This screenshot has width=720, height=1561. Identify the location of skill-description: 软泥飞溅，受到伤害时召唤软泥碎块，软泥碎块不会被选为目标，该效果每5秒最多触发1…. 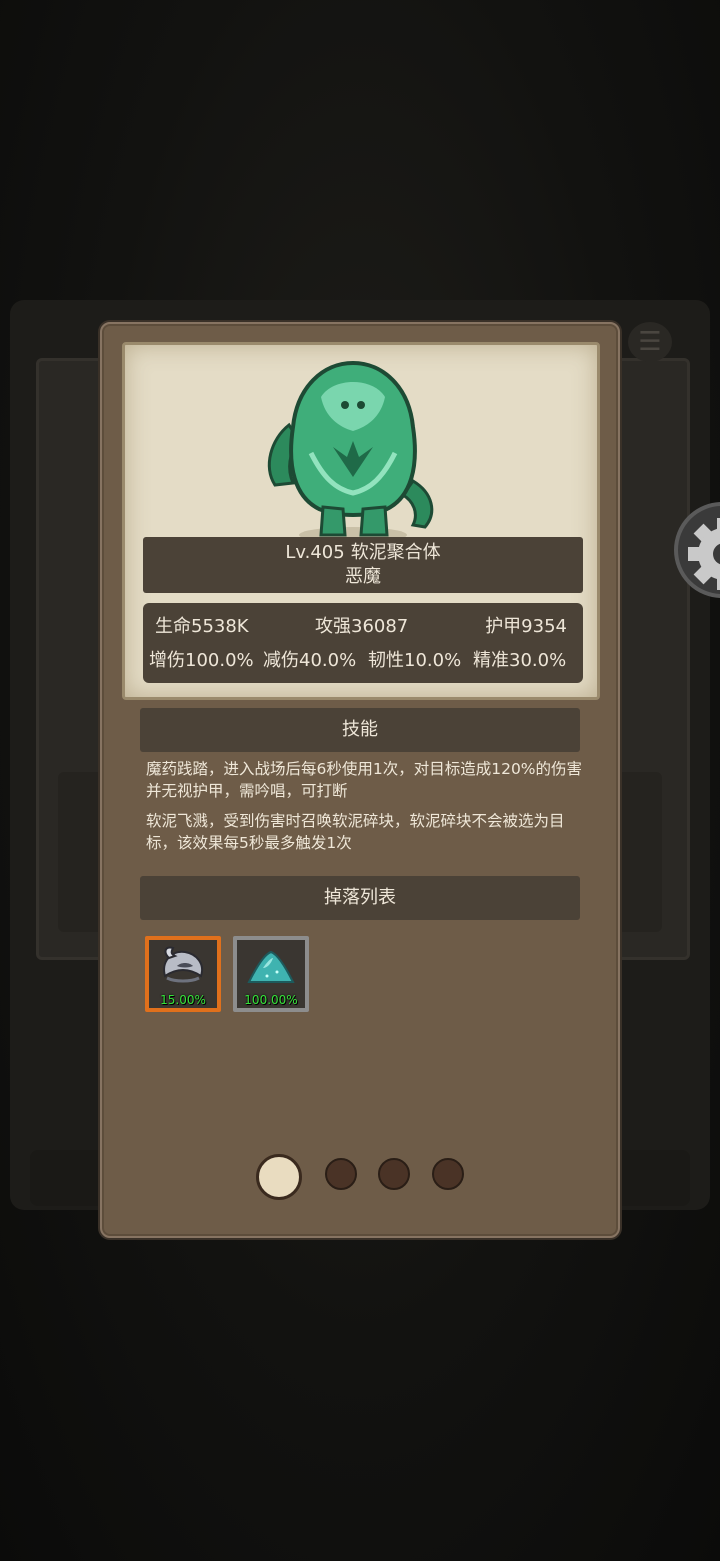
(355, 832).